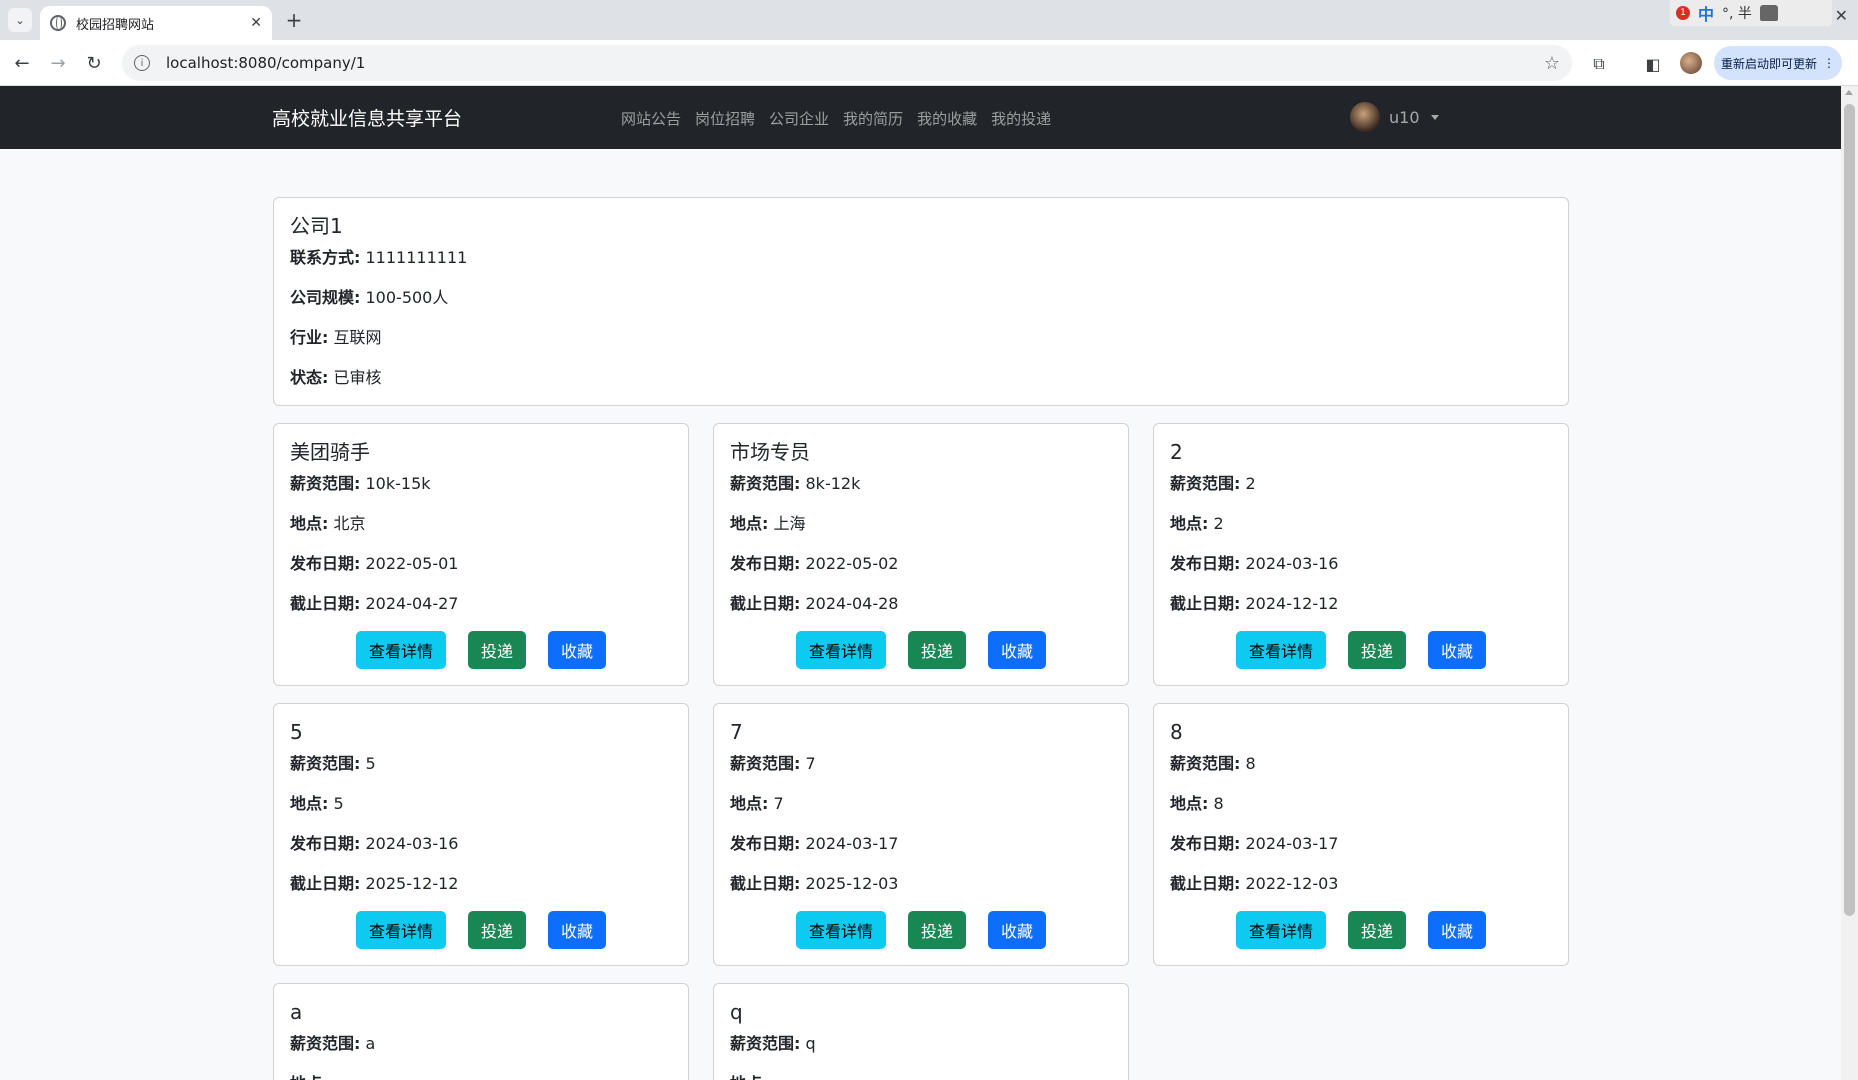  What do you see at coordinates (1250, 483) in the screenshot?
I see `salary-value: 2` at bounding box center [1250, 483].